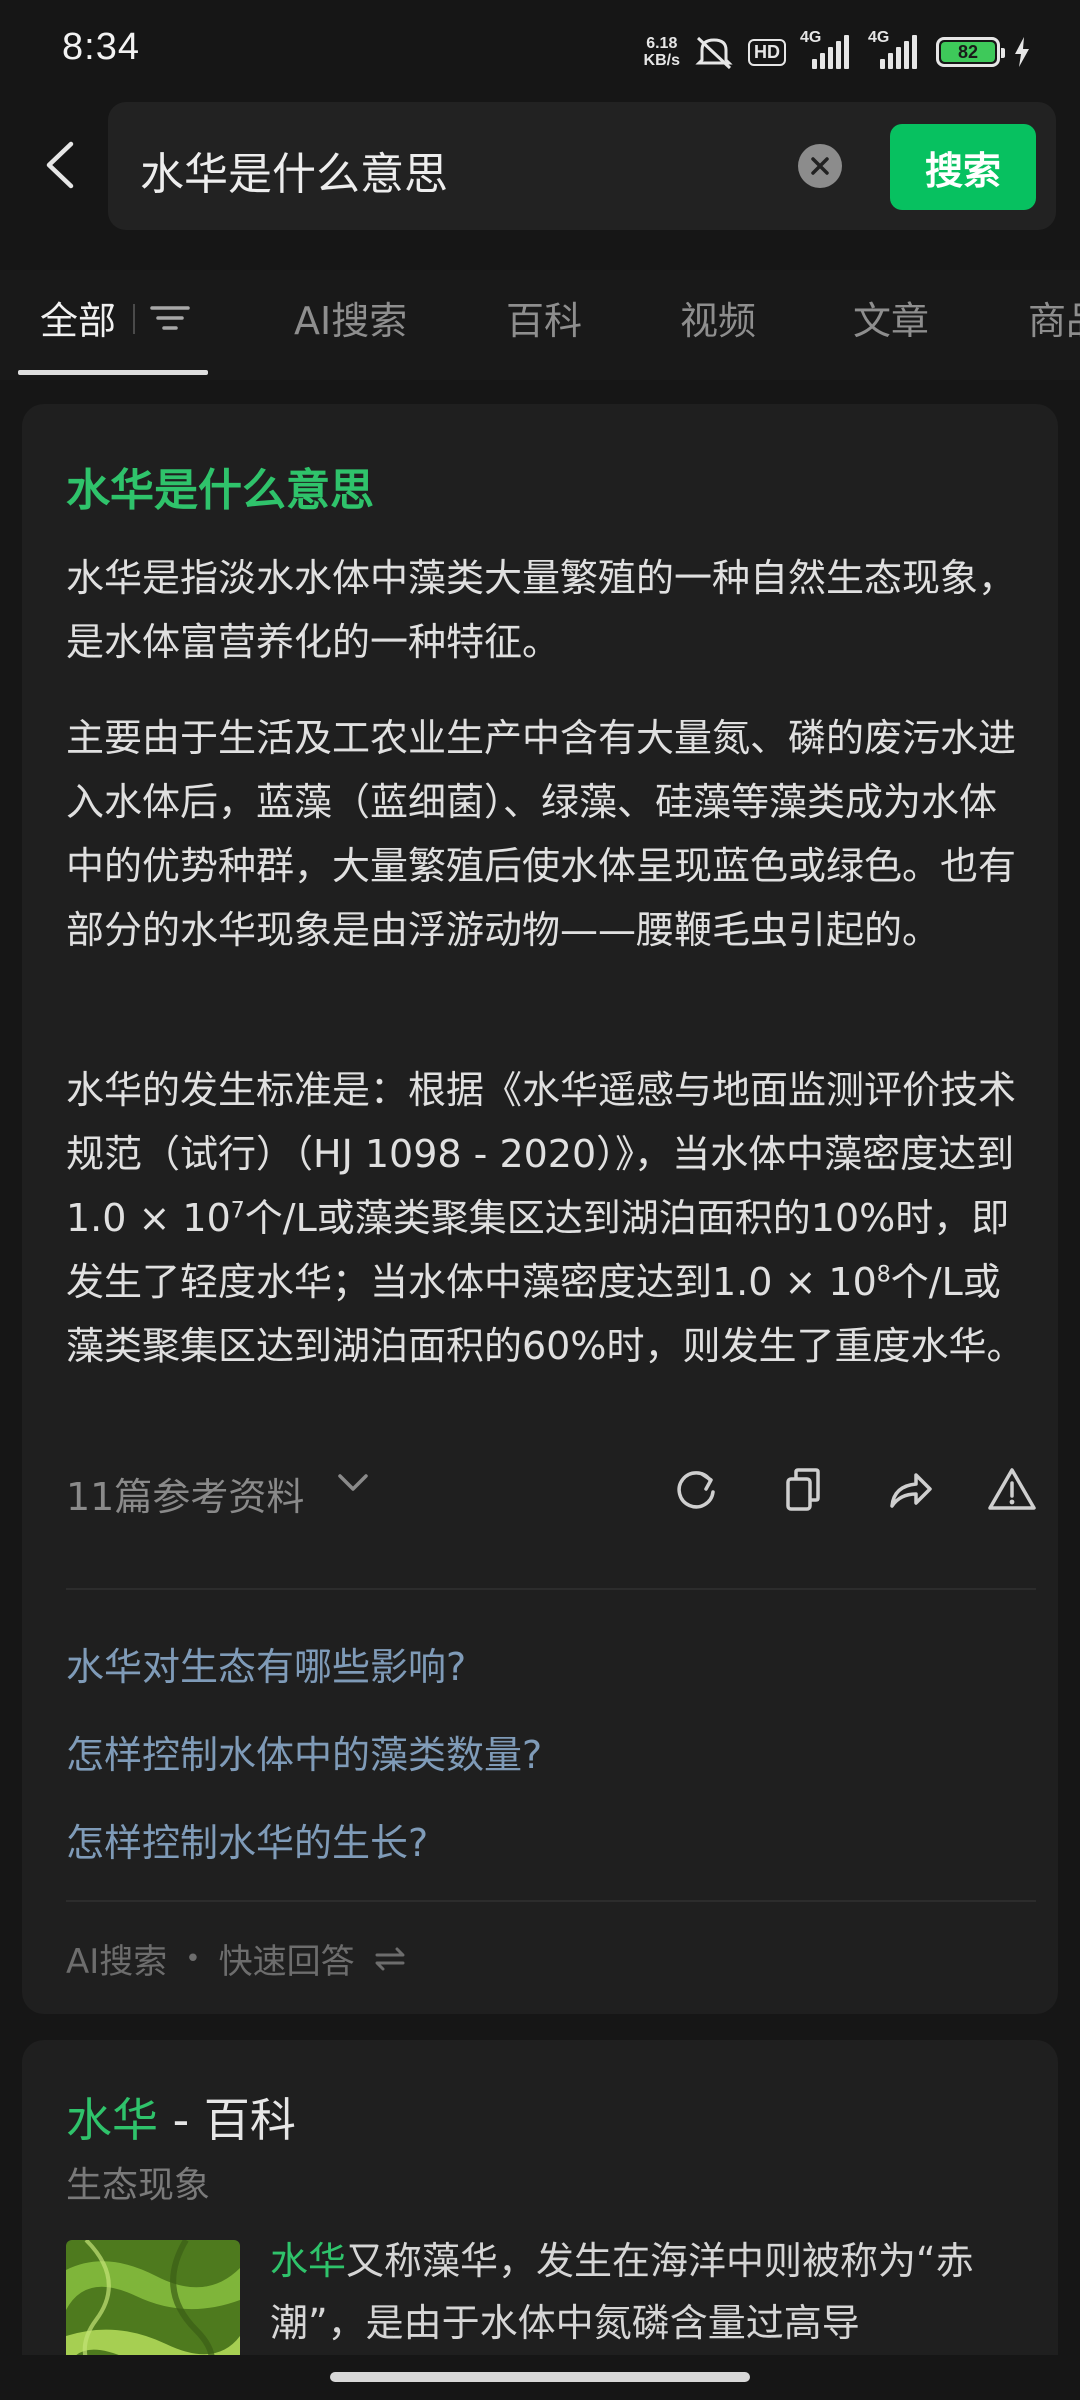  What do you see at coordinates (185, 1493) in the screenshot?
I see `references-toggle: 11篇参考资料` at bounding box center [185, 1493].